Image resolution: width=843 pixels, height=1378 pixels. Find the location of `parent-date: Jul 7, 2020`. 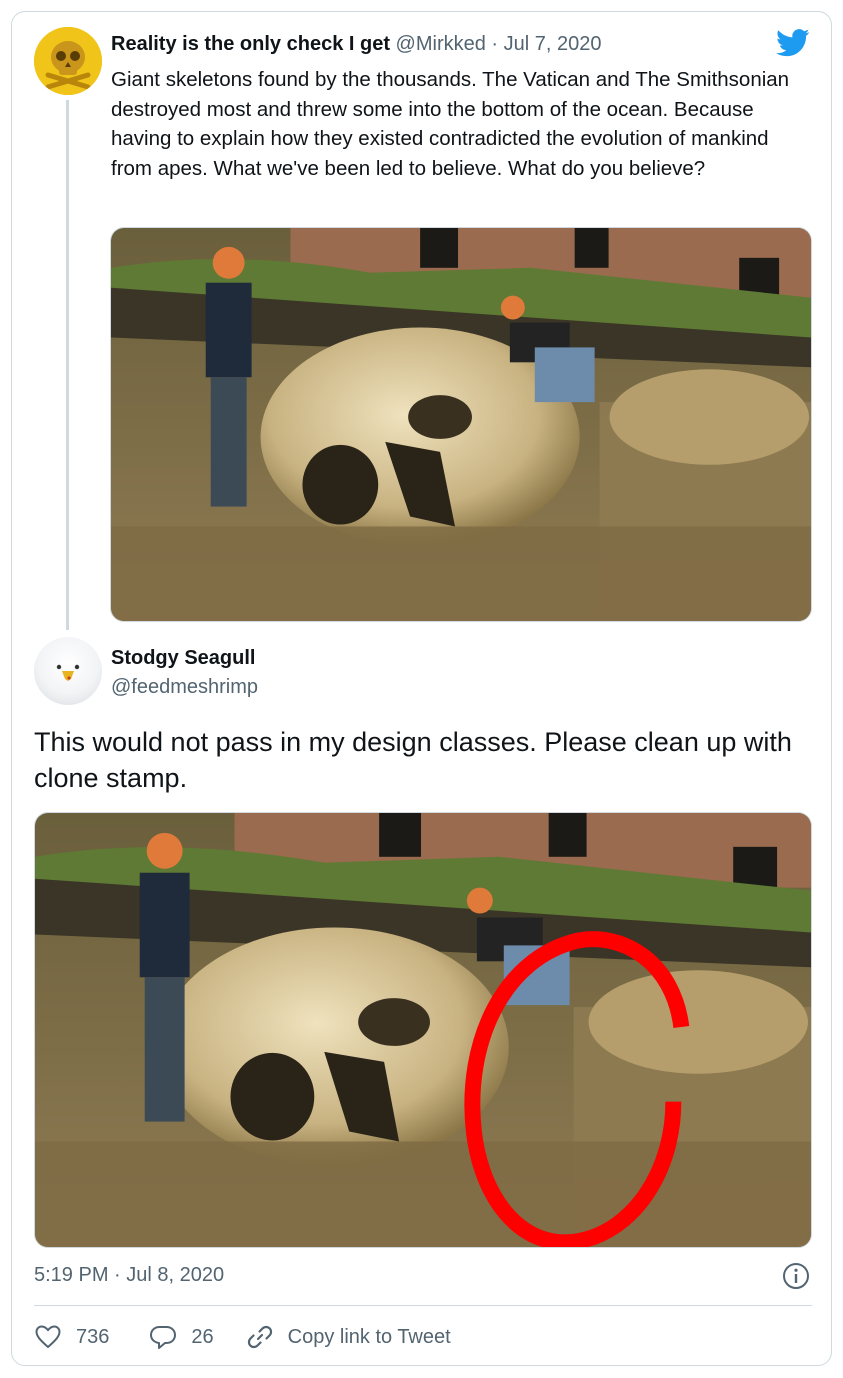

parent-date: Jul 7, 2020 is located at coordinates (553, 44).